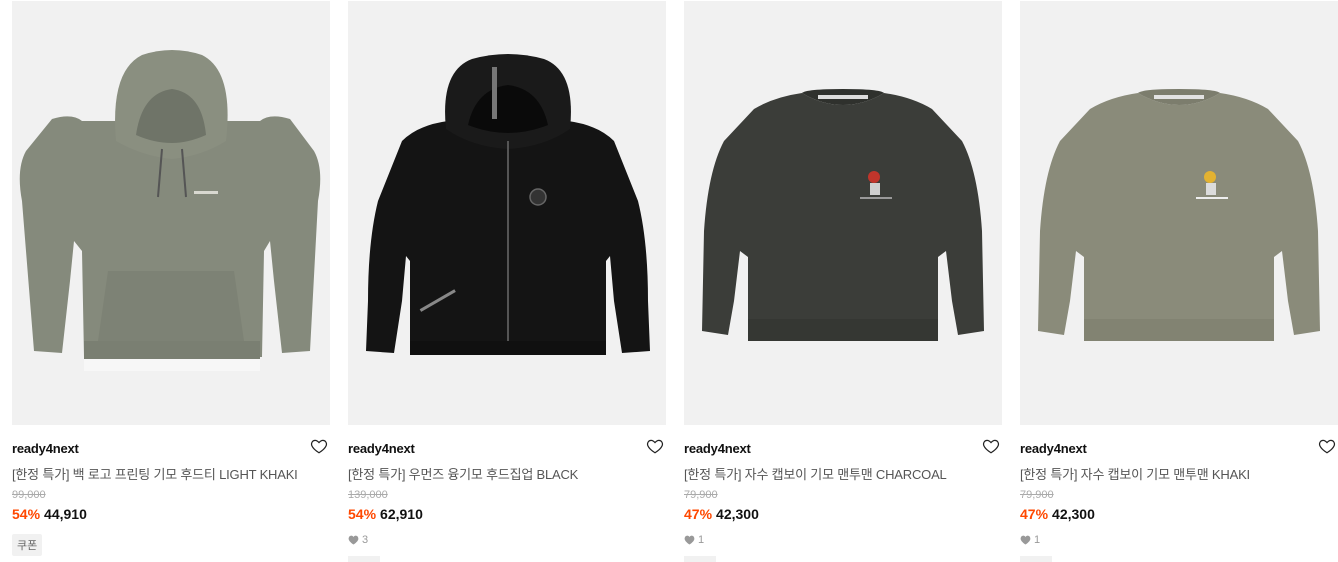  I want to click on like-count-value: 3, so click(365, 540).